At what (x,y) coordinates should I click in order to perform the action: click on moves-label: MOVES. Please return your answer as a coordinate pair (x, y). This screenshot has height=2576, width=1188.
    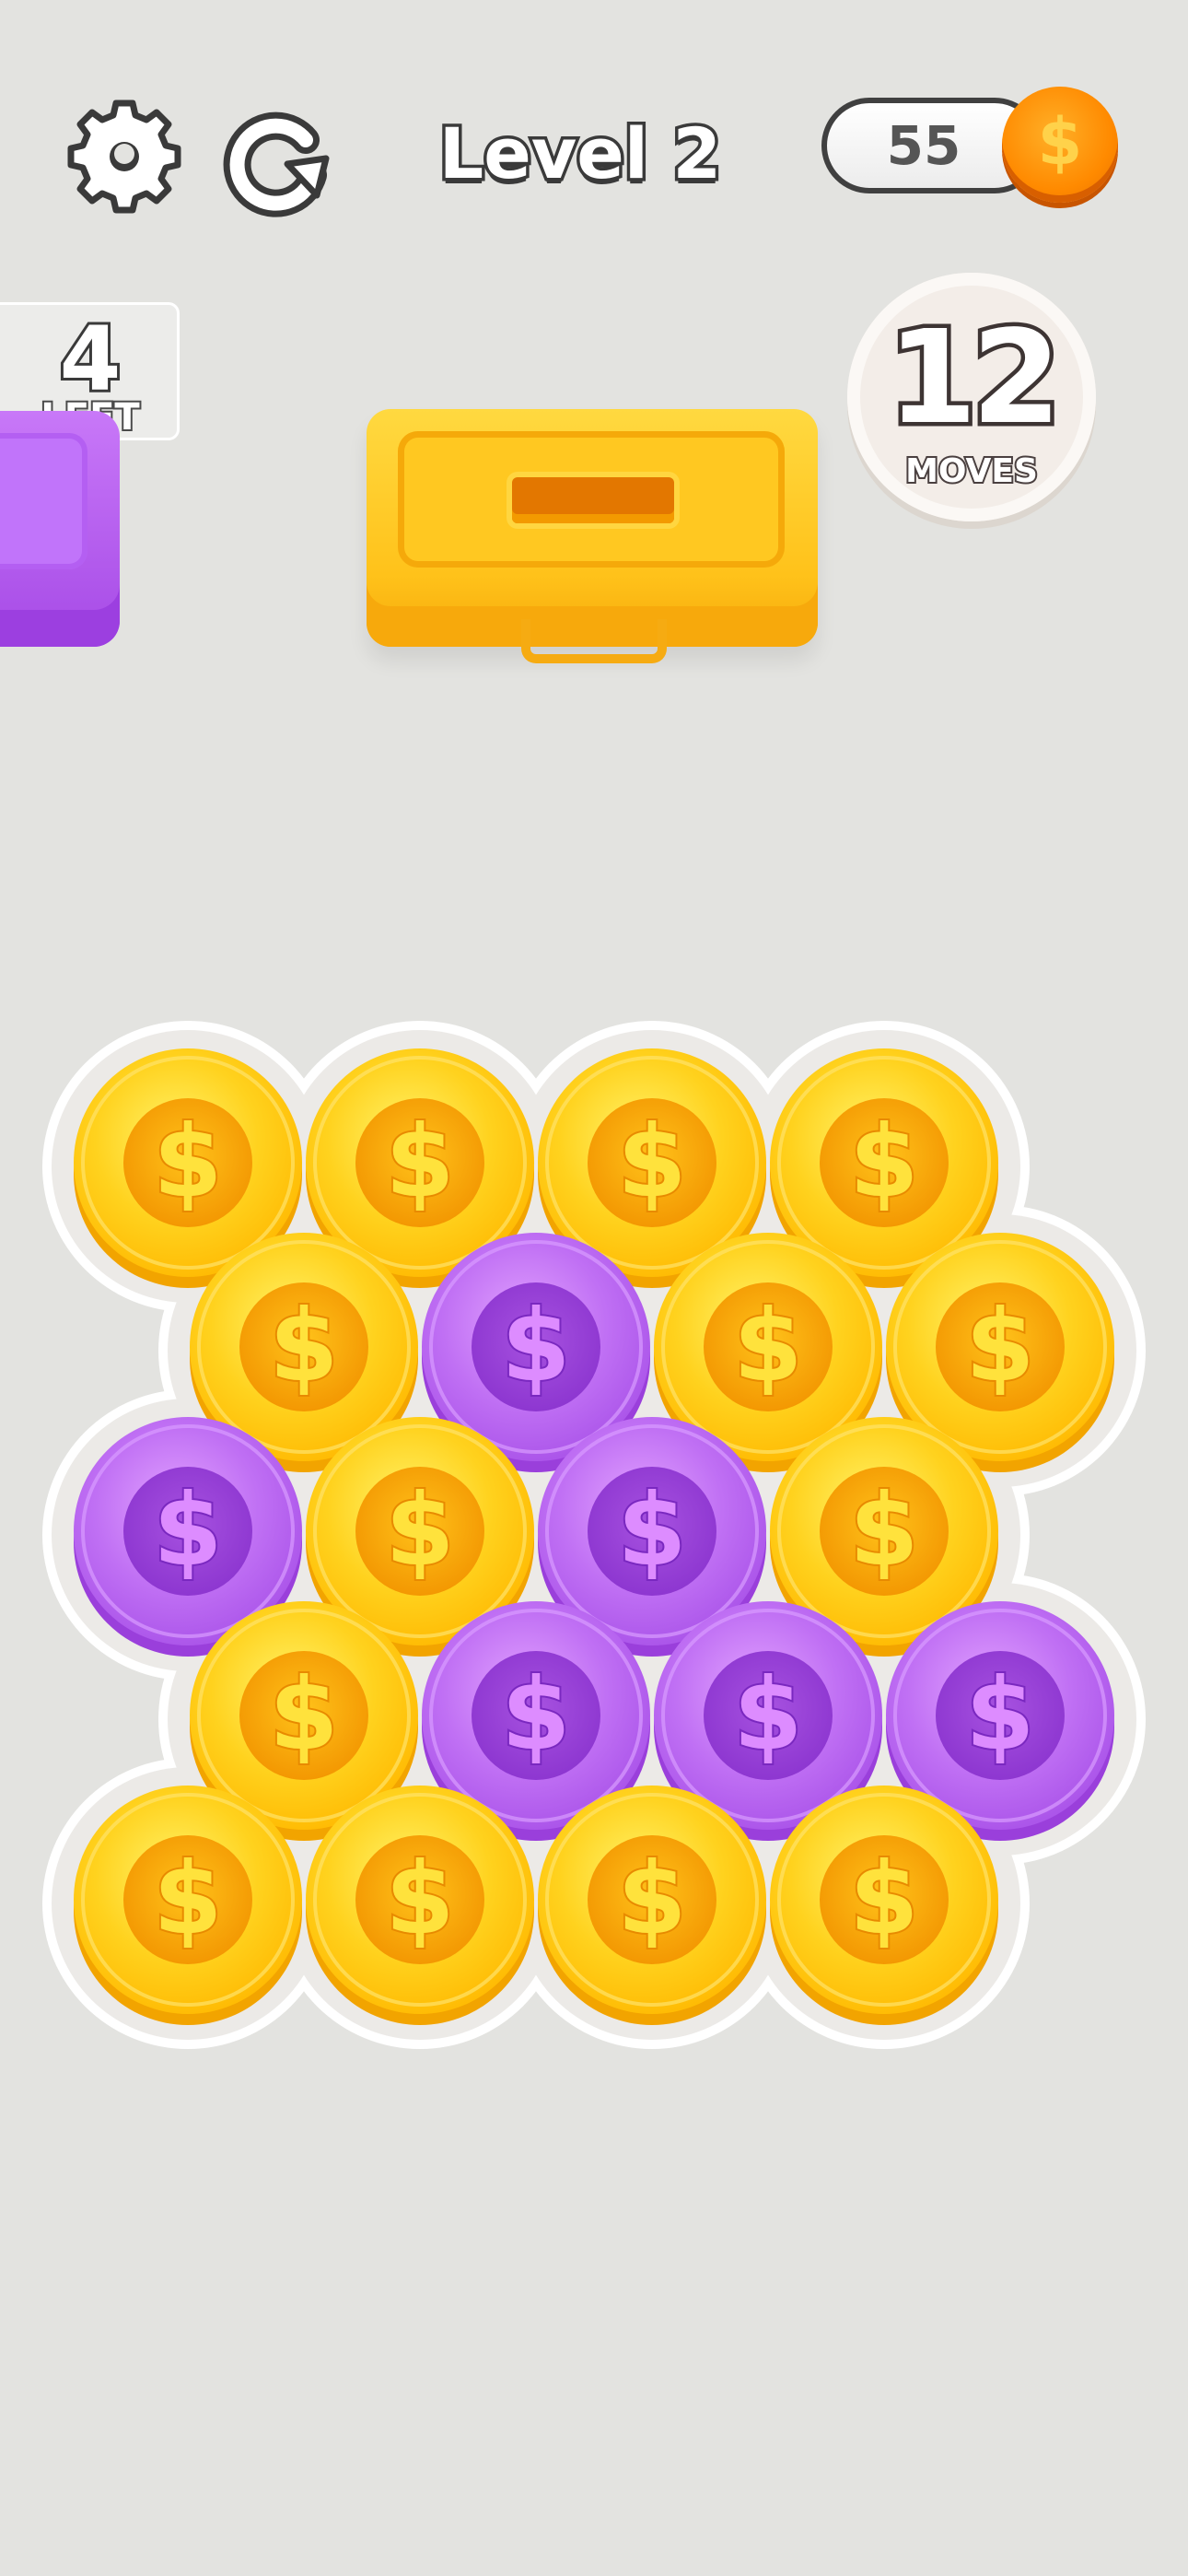
    Looking at the image, I should click on (971, 471).